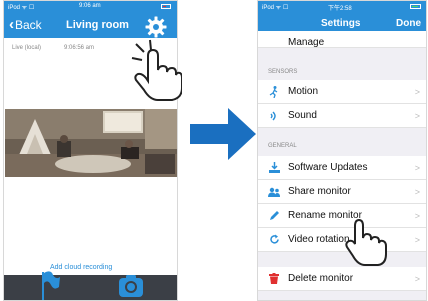  Describe the element at coordinates (321, 278) in the screenshot. I see `row-label: Delete monitor` at that location.